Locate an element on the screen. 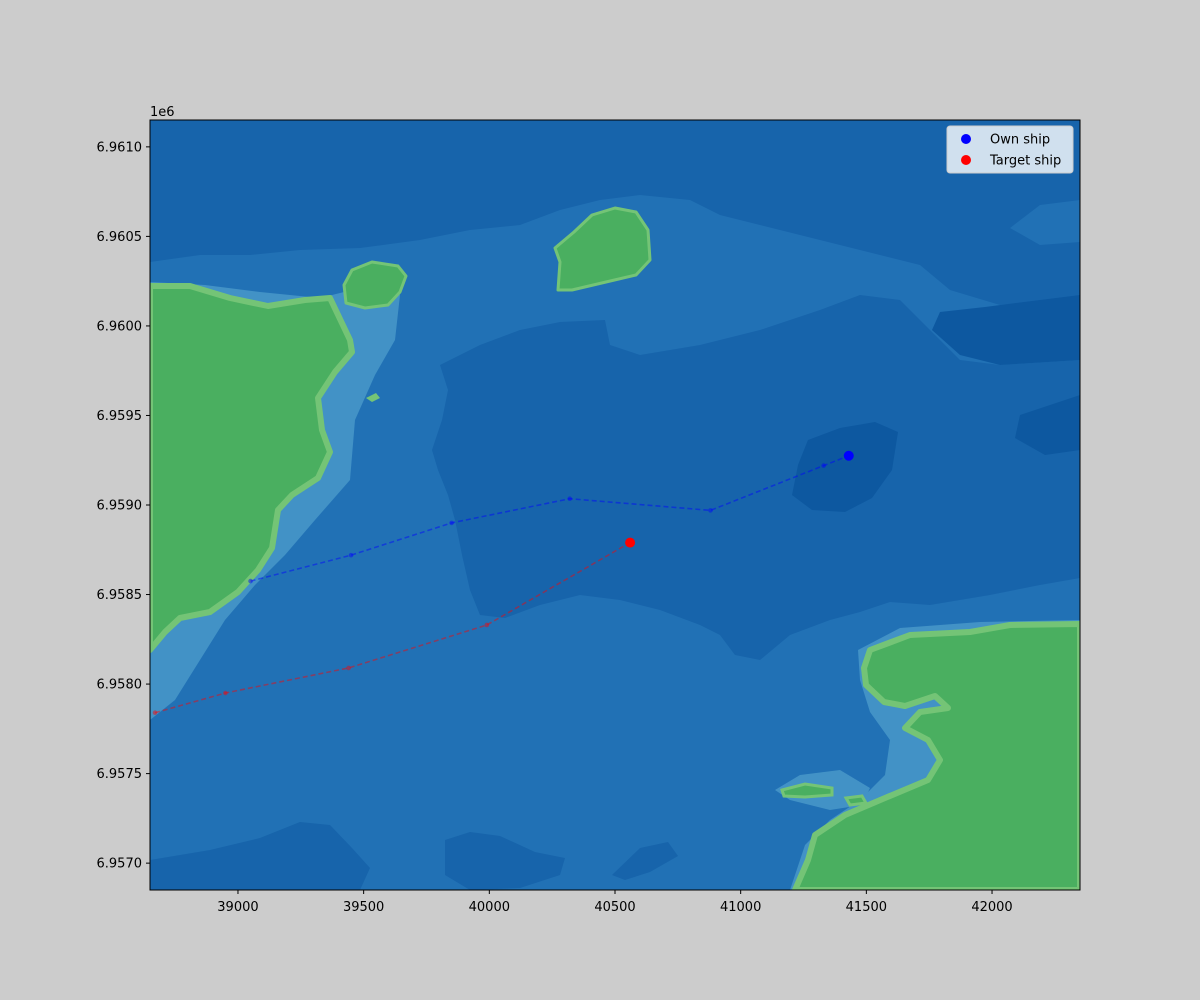 This screenshot has width=1200, height=1000. y-tick-label: 6.9585 is located at coordinates (120, 595).